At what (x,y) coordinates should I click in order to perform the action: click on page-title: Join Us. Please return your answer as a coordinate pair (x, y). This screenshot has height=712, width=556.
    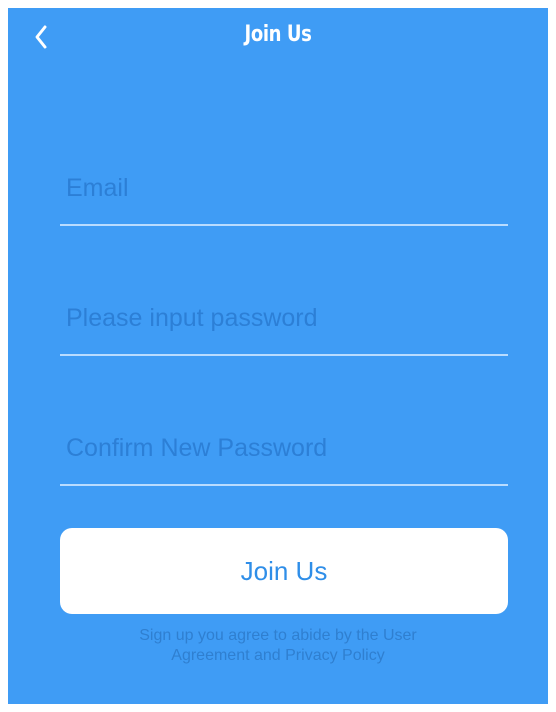
    Looking at the image, I should click on (278, 34).